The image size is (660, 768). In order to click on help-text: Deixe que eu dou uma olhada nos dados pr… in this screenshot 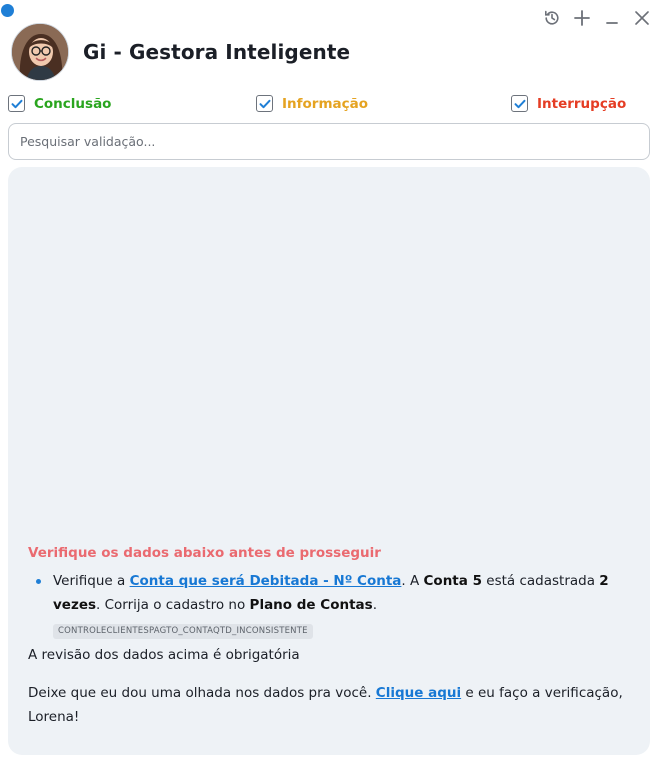, I will do `click(330, 705)`.